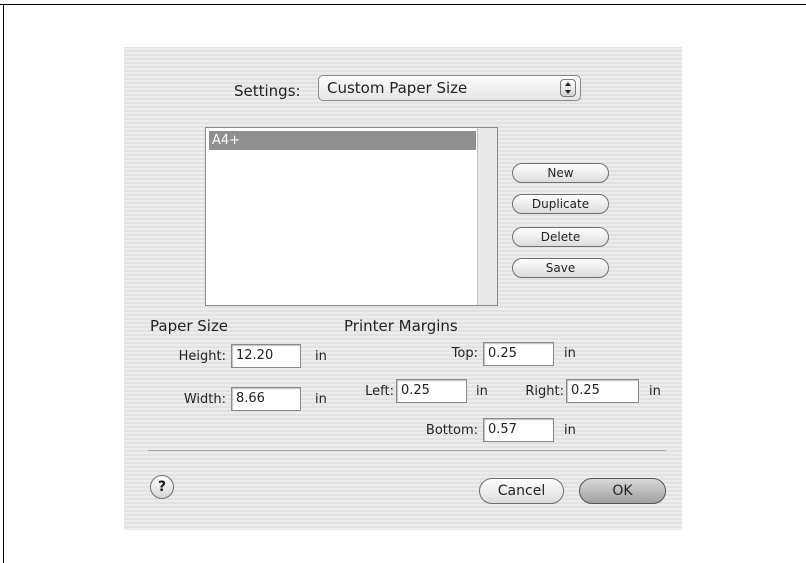 The width and height of the screenshot is (806, 563). Describe the element at coordinates (482, 391) in the screenshot. I see `left-unit: in` at that location.